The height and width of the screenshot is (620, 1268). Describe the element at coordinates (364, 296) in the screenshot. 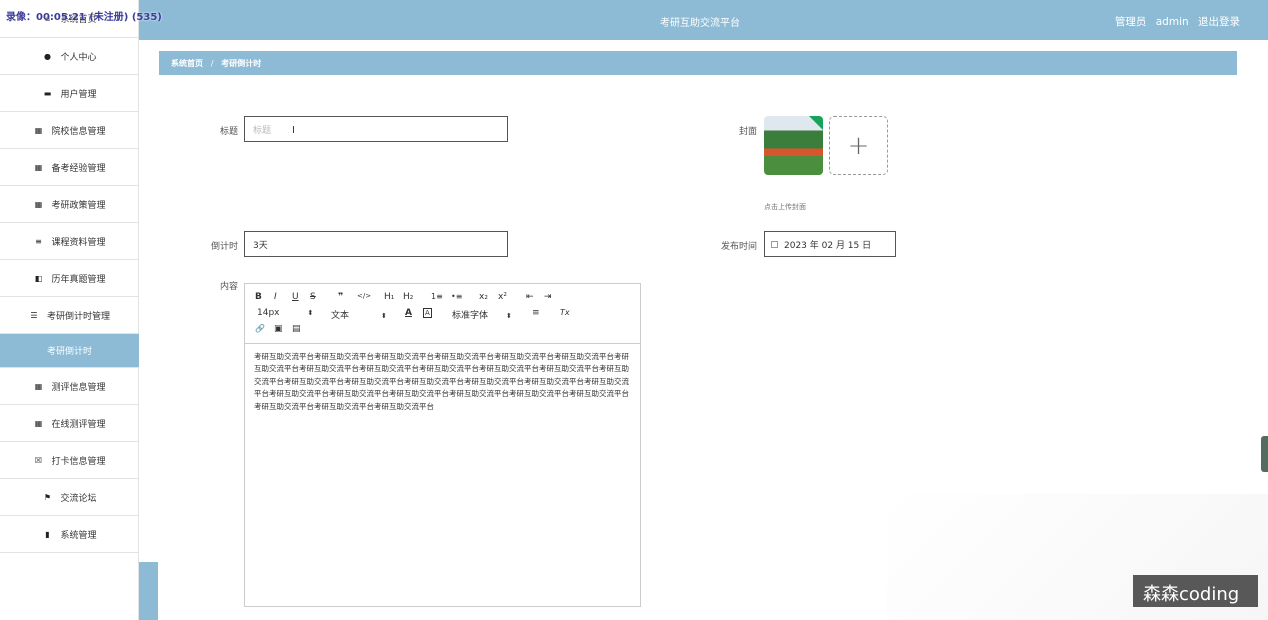

I see `code-button: </>` at that location.